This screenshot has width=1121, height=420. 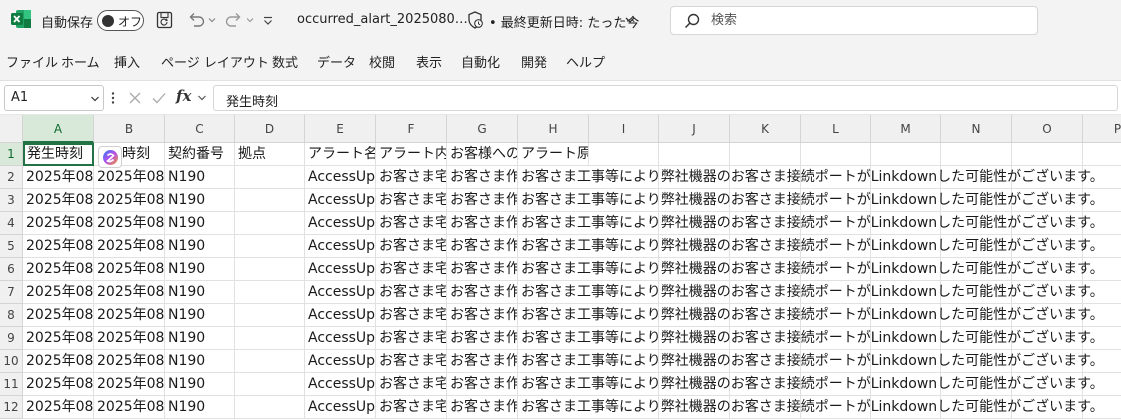 What do you see at coordinates (411, 129) in the screenshot?
I see `column-header-f: F` at bounding box center [411, 129].